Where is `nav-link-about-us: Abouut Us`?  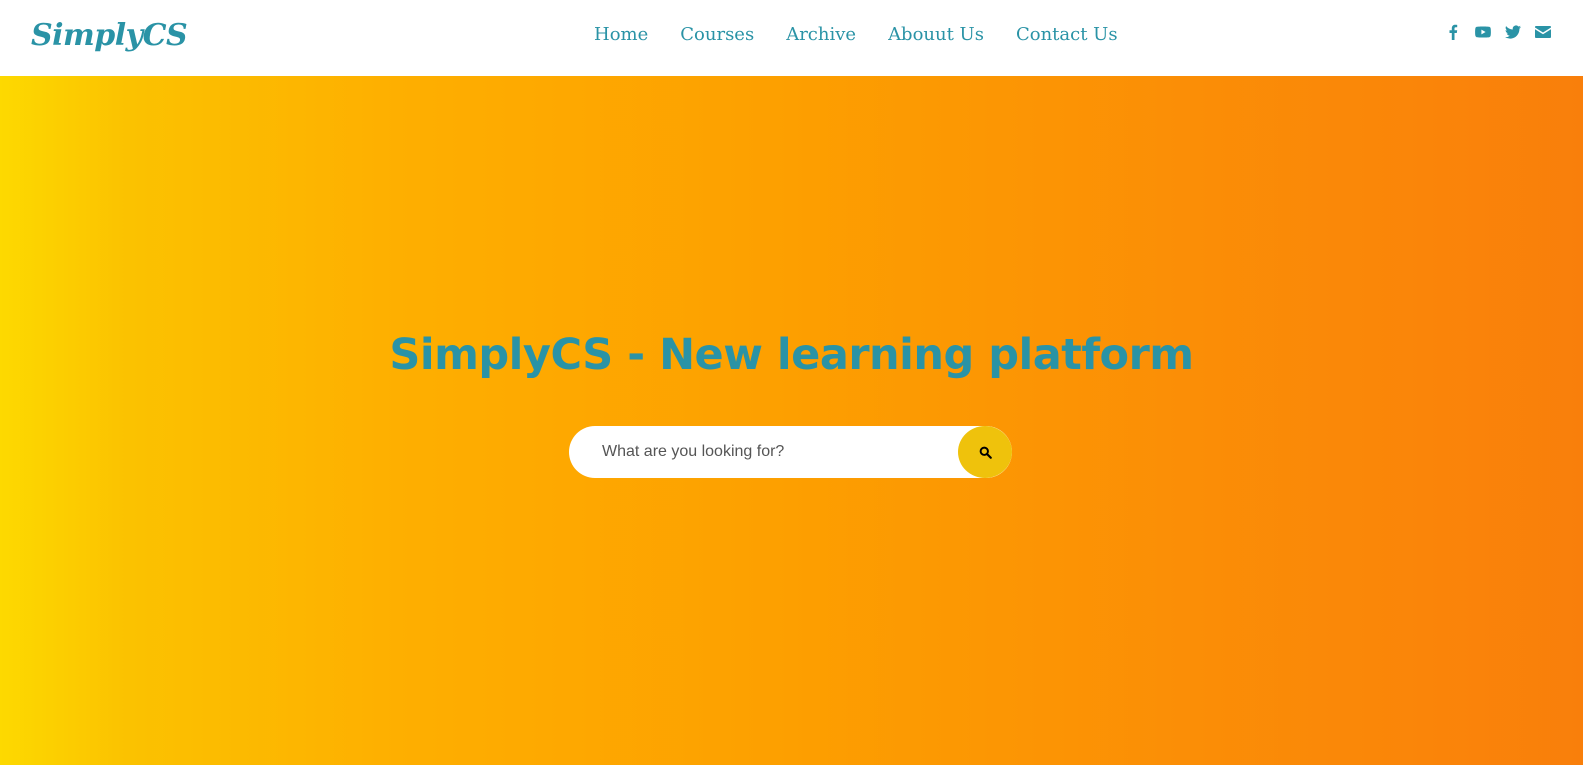 nav-link-about-us: Abouut Us is located at coordinates (936, 34).